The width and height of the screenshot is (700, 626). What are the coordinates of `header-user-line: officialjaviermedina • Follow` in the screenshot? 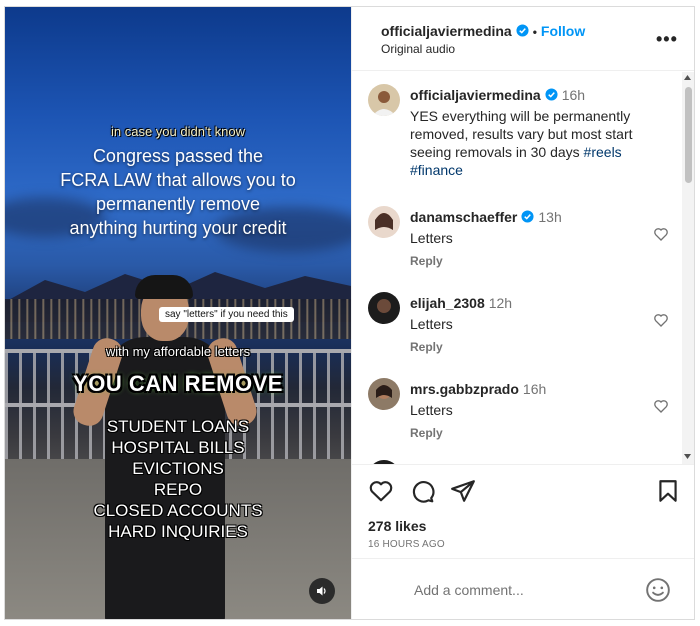 It's located at (483, 31).